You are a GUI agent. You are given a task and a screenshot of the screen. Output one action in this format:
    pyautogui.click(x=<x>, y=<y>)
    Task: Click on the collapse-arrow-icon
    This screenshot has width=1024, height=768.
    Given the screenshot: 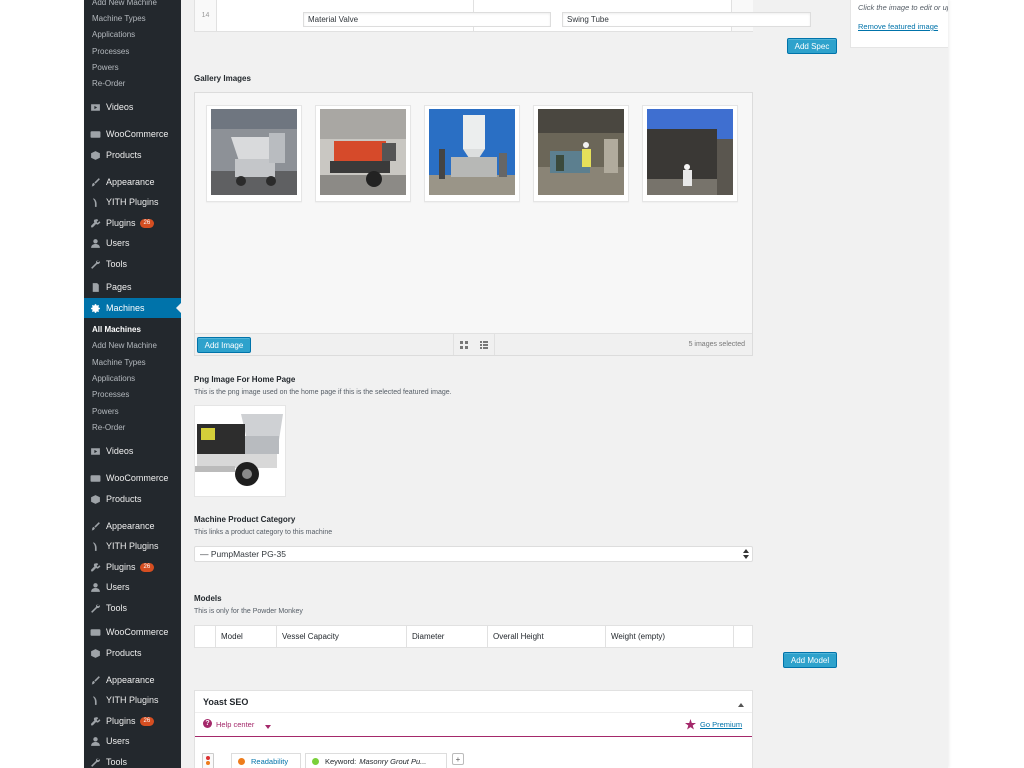 What is the action you would take?
    pyautogui.click(x=741, y=704)
    